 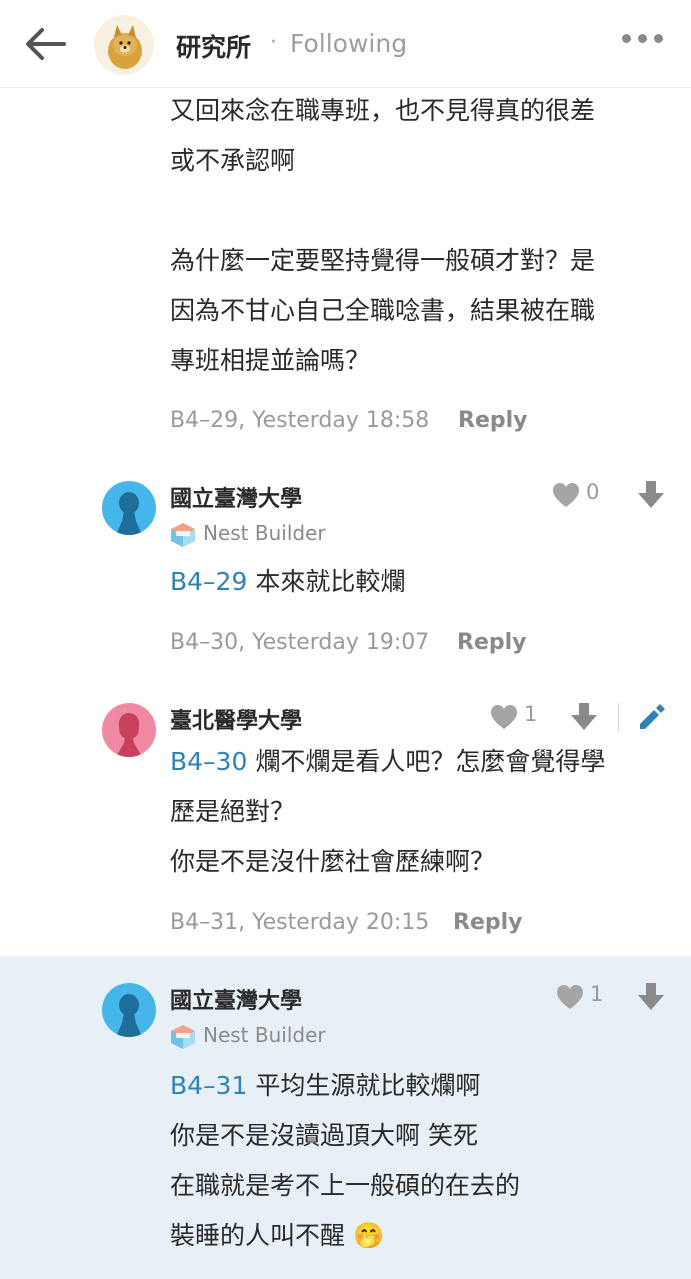 What do you see at coordinates (300, 420) in the screenshot?
I see `post-meta: B4–29, Yesterday 18:58` at bounding box center [300, 420].